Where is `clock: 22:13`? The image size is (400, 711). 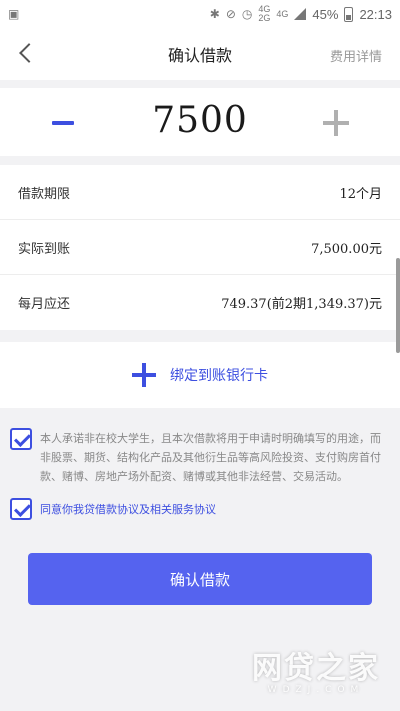
clock: 22:13 is located at coordinates (375, 14).